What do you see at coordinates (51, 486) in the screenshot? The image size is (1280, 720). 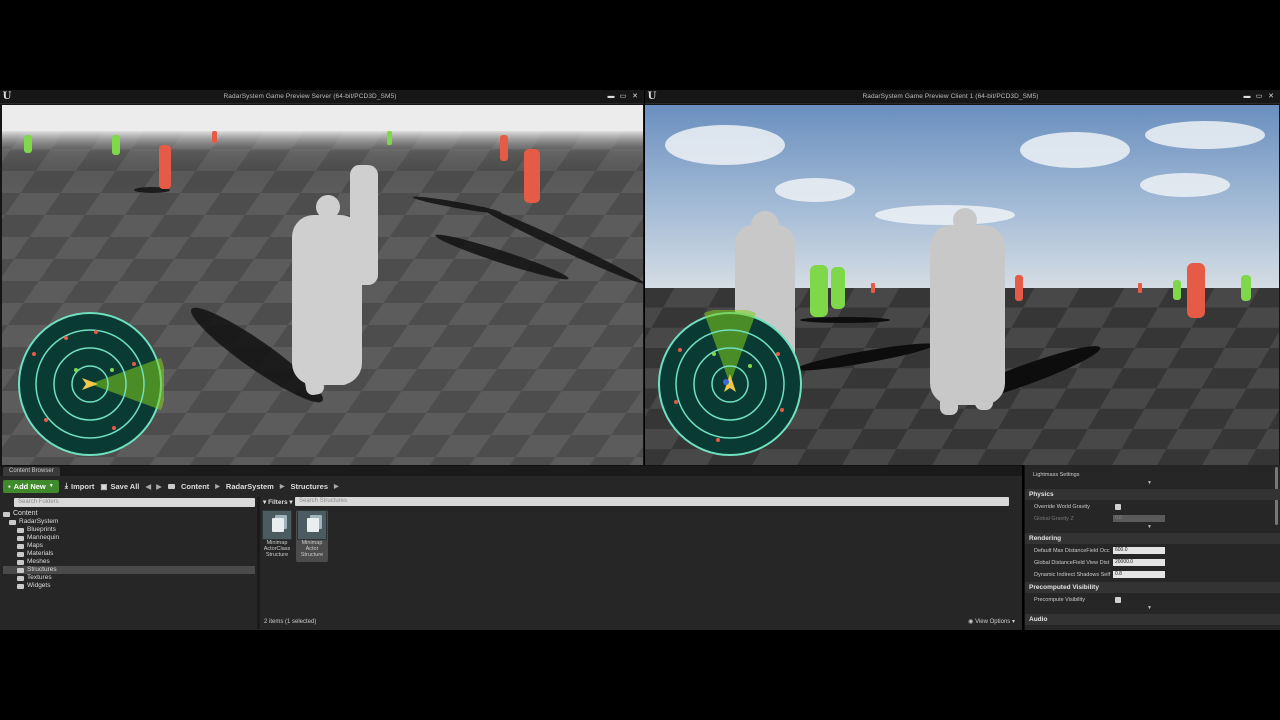 I see `chevron-down-icon: ▼` at bounding box center [51, 486].